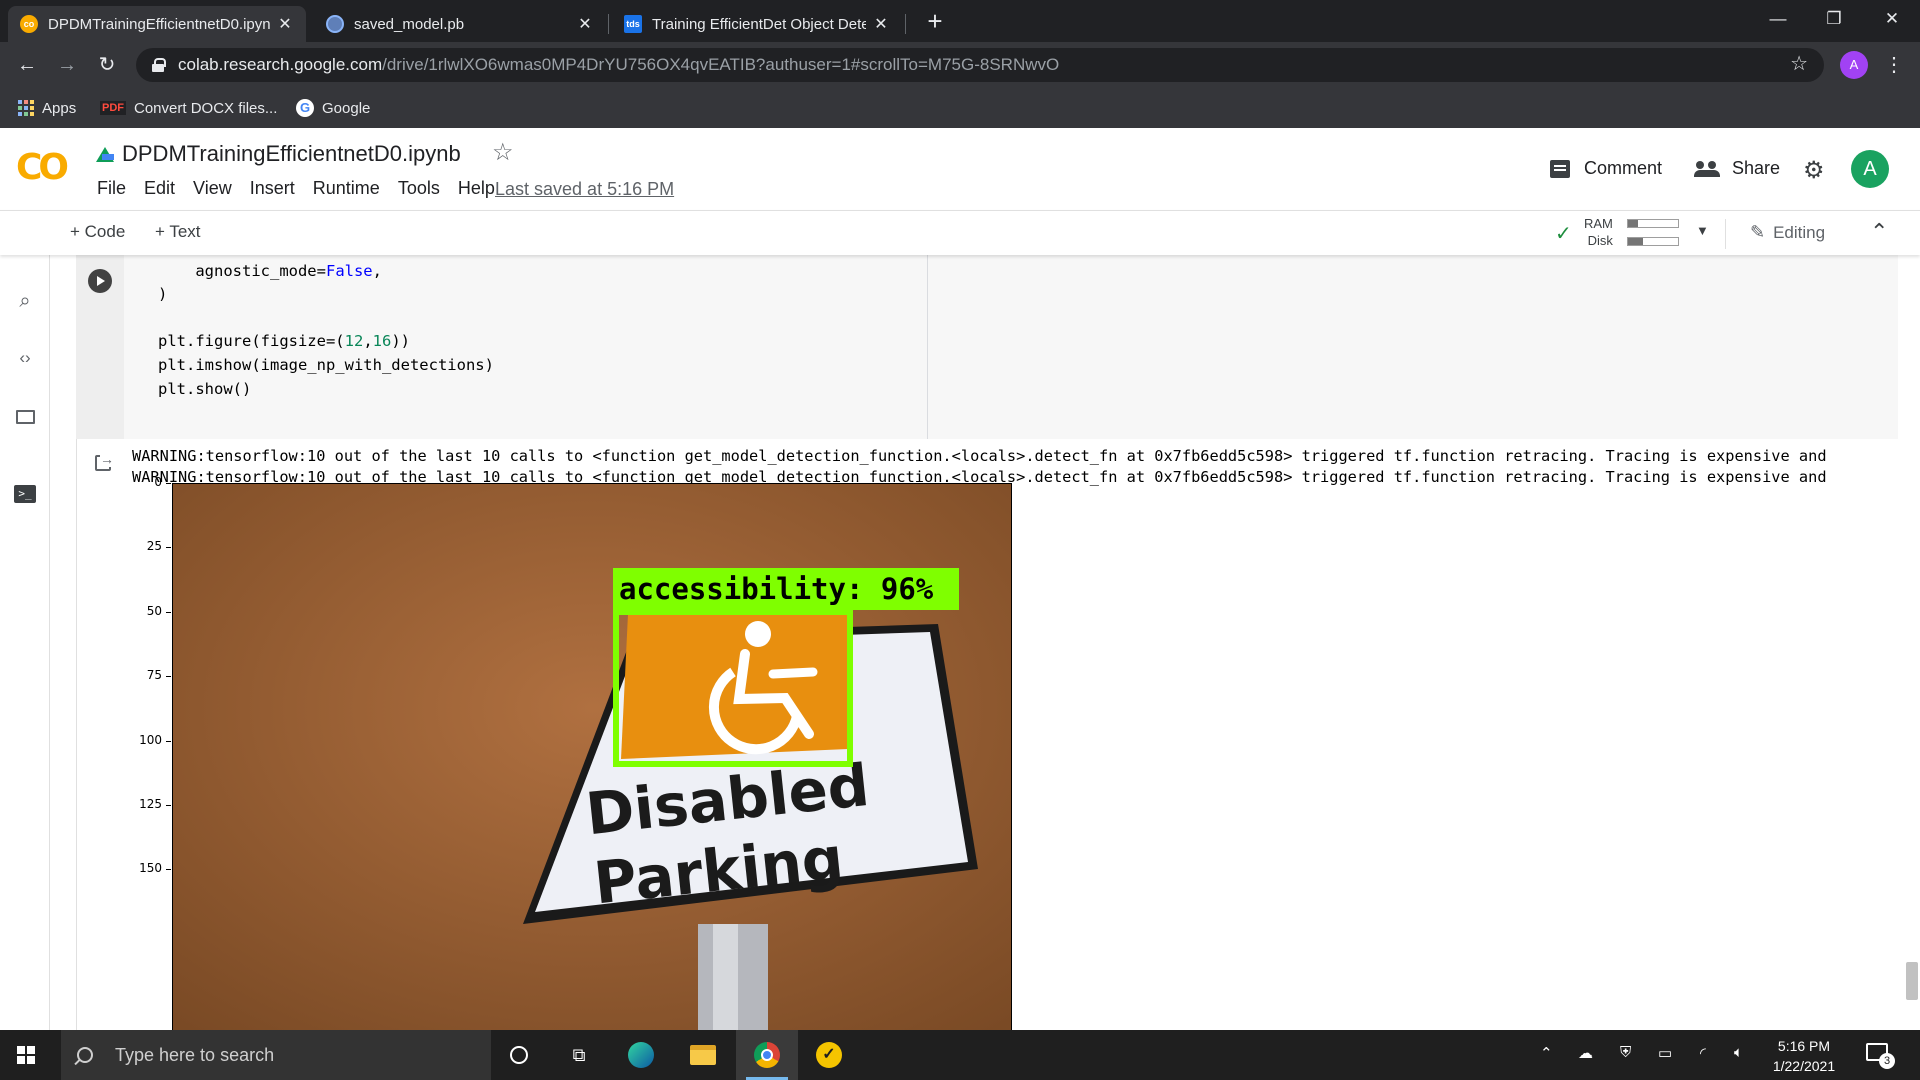  What do you see at coordinates (291, 154) in the screenshot?
I see `notebook-title-text: DPDMTrainingEfficientnetD0.ipynb` at bounding box center [291, 154].